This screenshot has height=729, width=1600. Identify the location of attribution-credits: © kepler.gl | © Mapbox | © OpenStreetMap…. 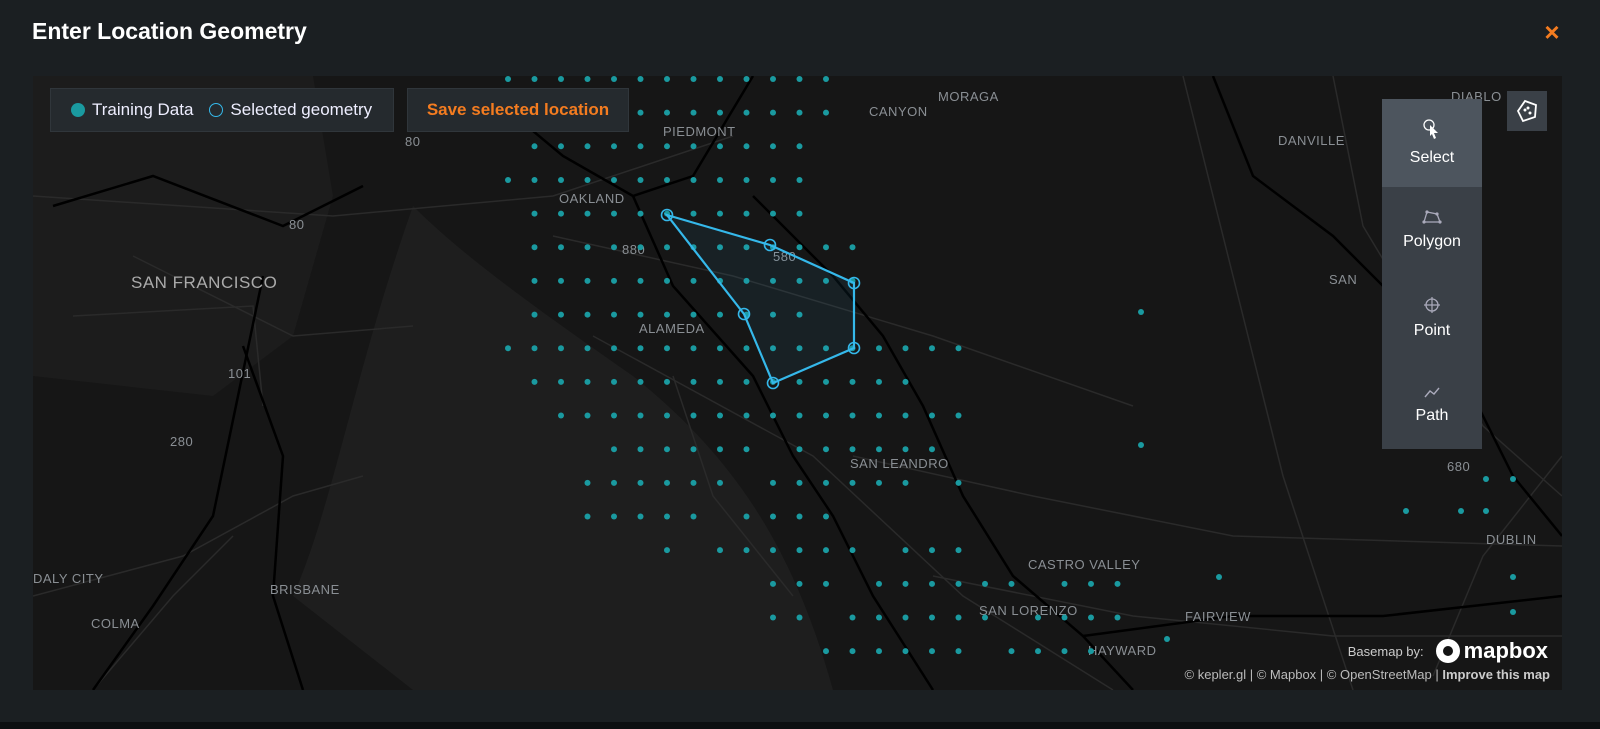
(1313, 674).